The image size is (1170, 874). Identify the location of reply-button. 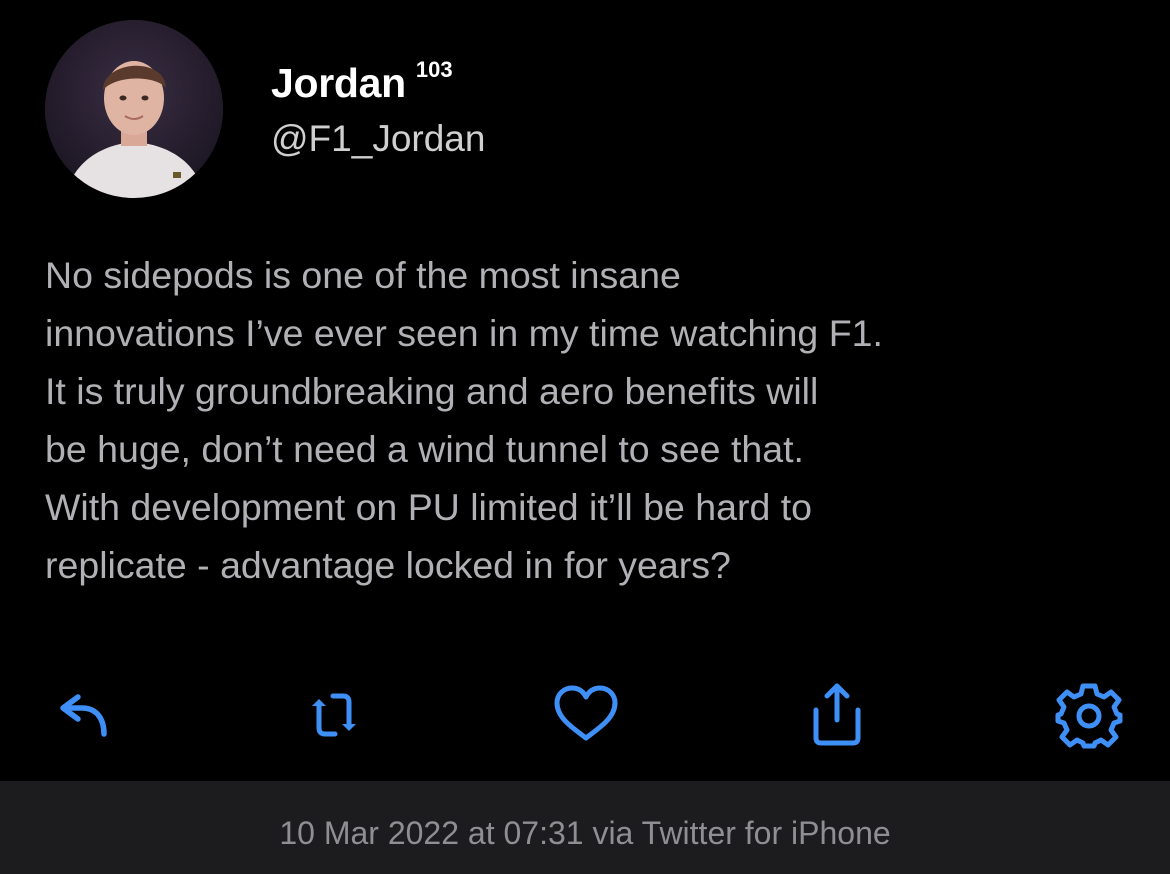
(81, 715).